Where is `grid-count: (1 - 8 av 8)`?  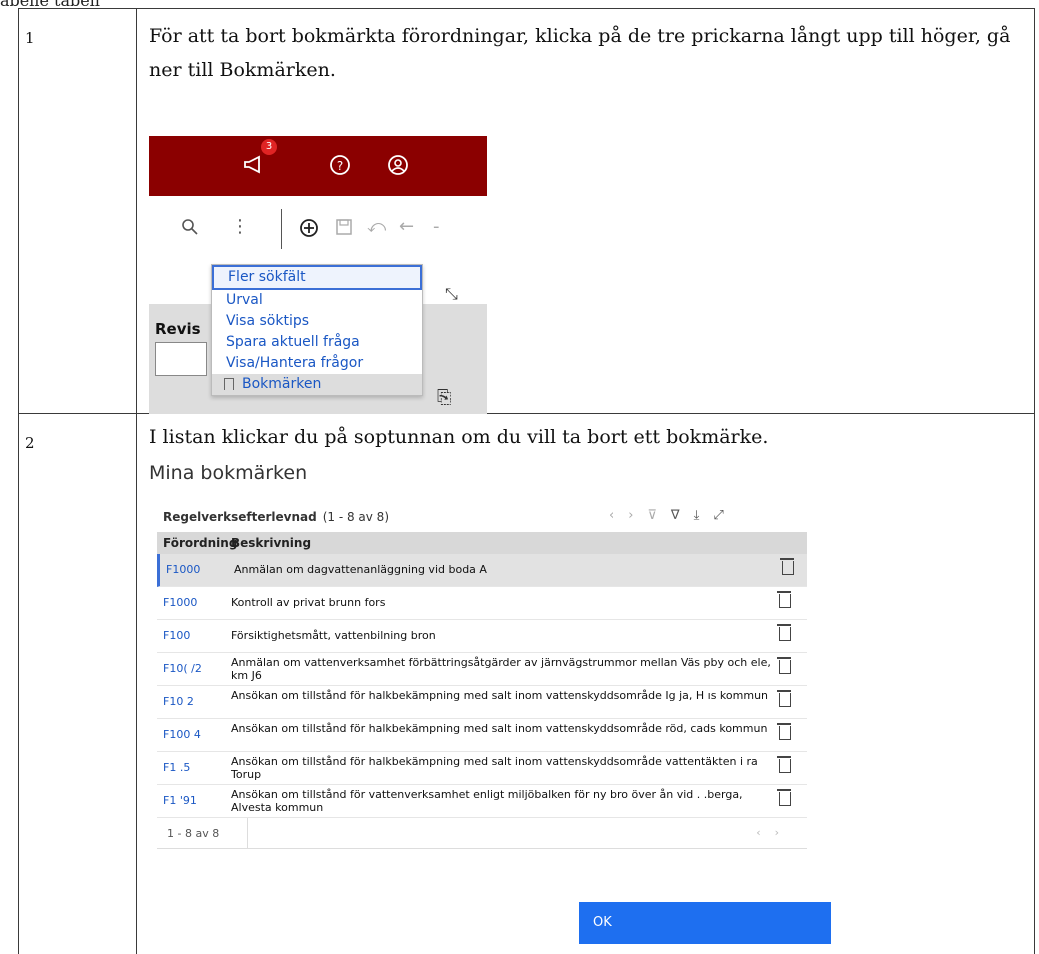 grid-count: (1 - 8 av 8) is located at coordinates (356, 517).